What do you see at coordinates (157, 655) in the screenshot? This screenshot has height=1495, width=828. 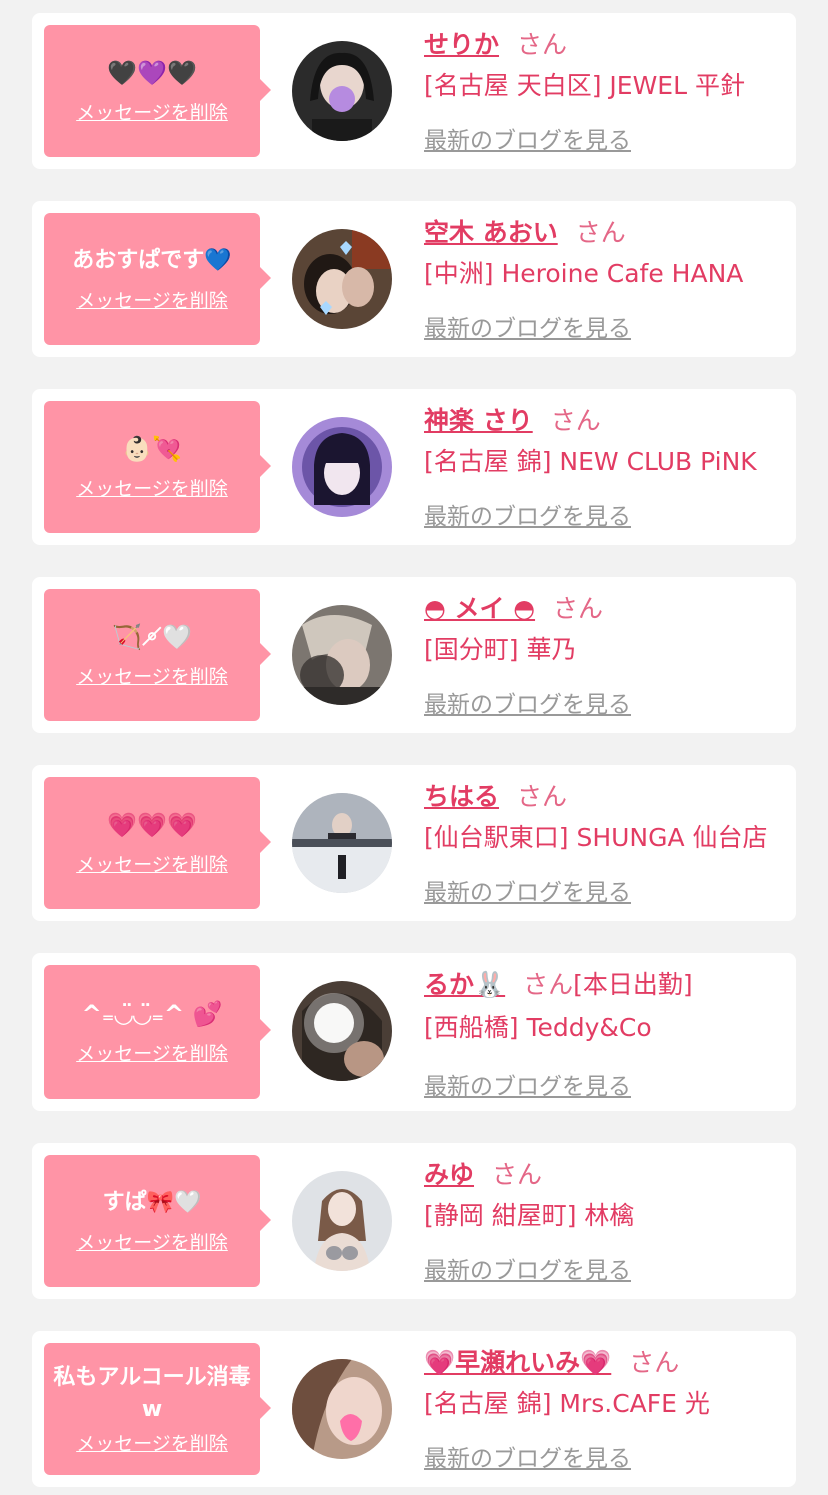 I see `message-bubble: 🏹⚬̸🤍 メッセージを削除` at bounding box center [157, 655].